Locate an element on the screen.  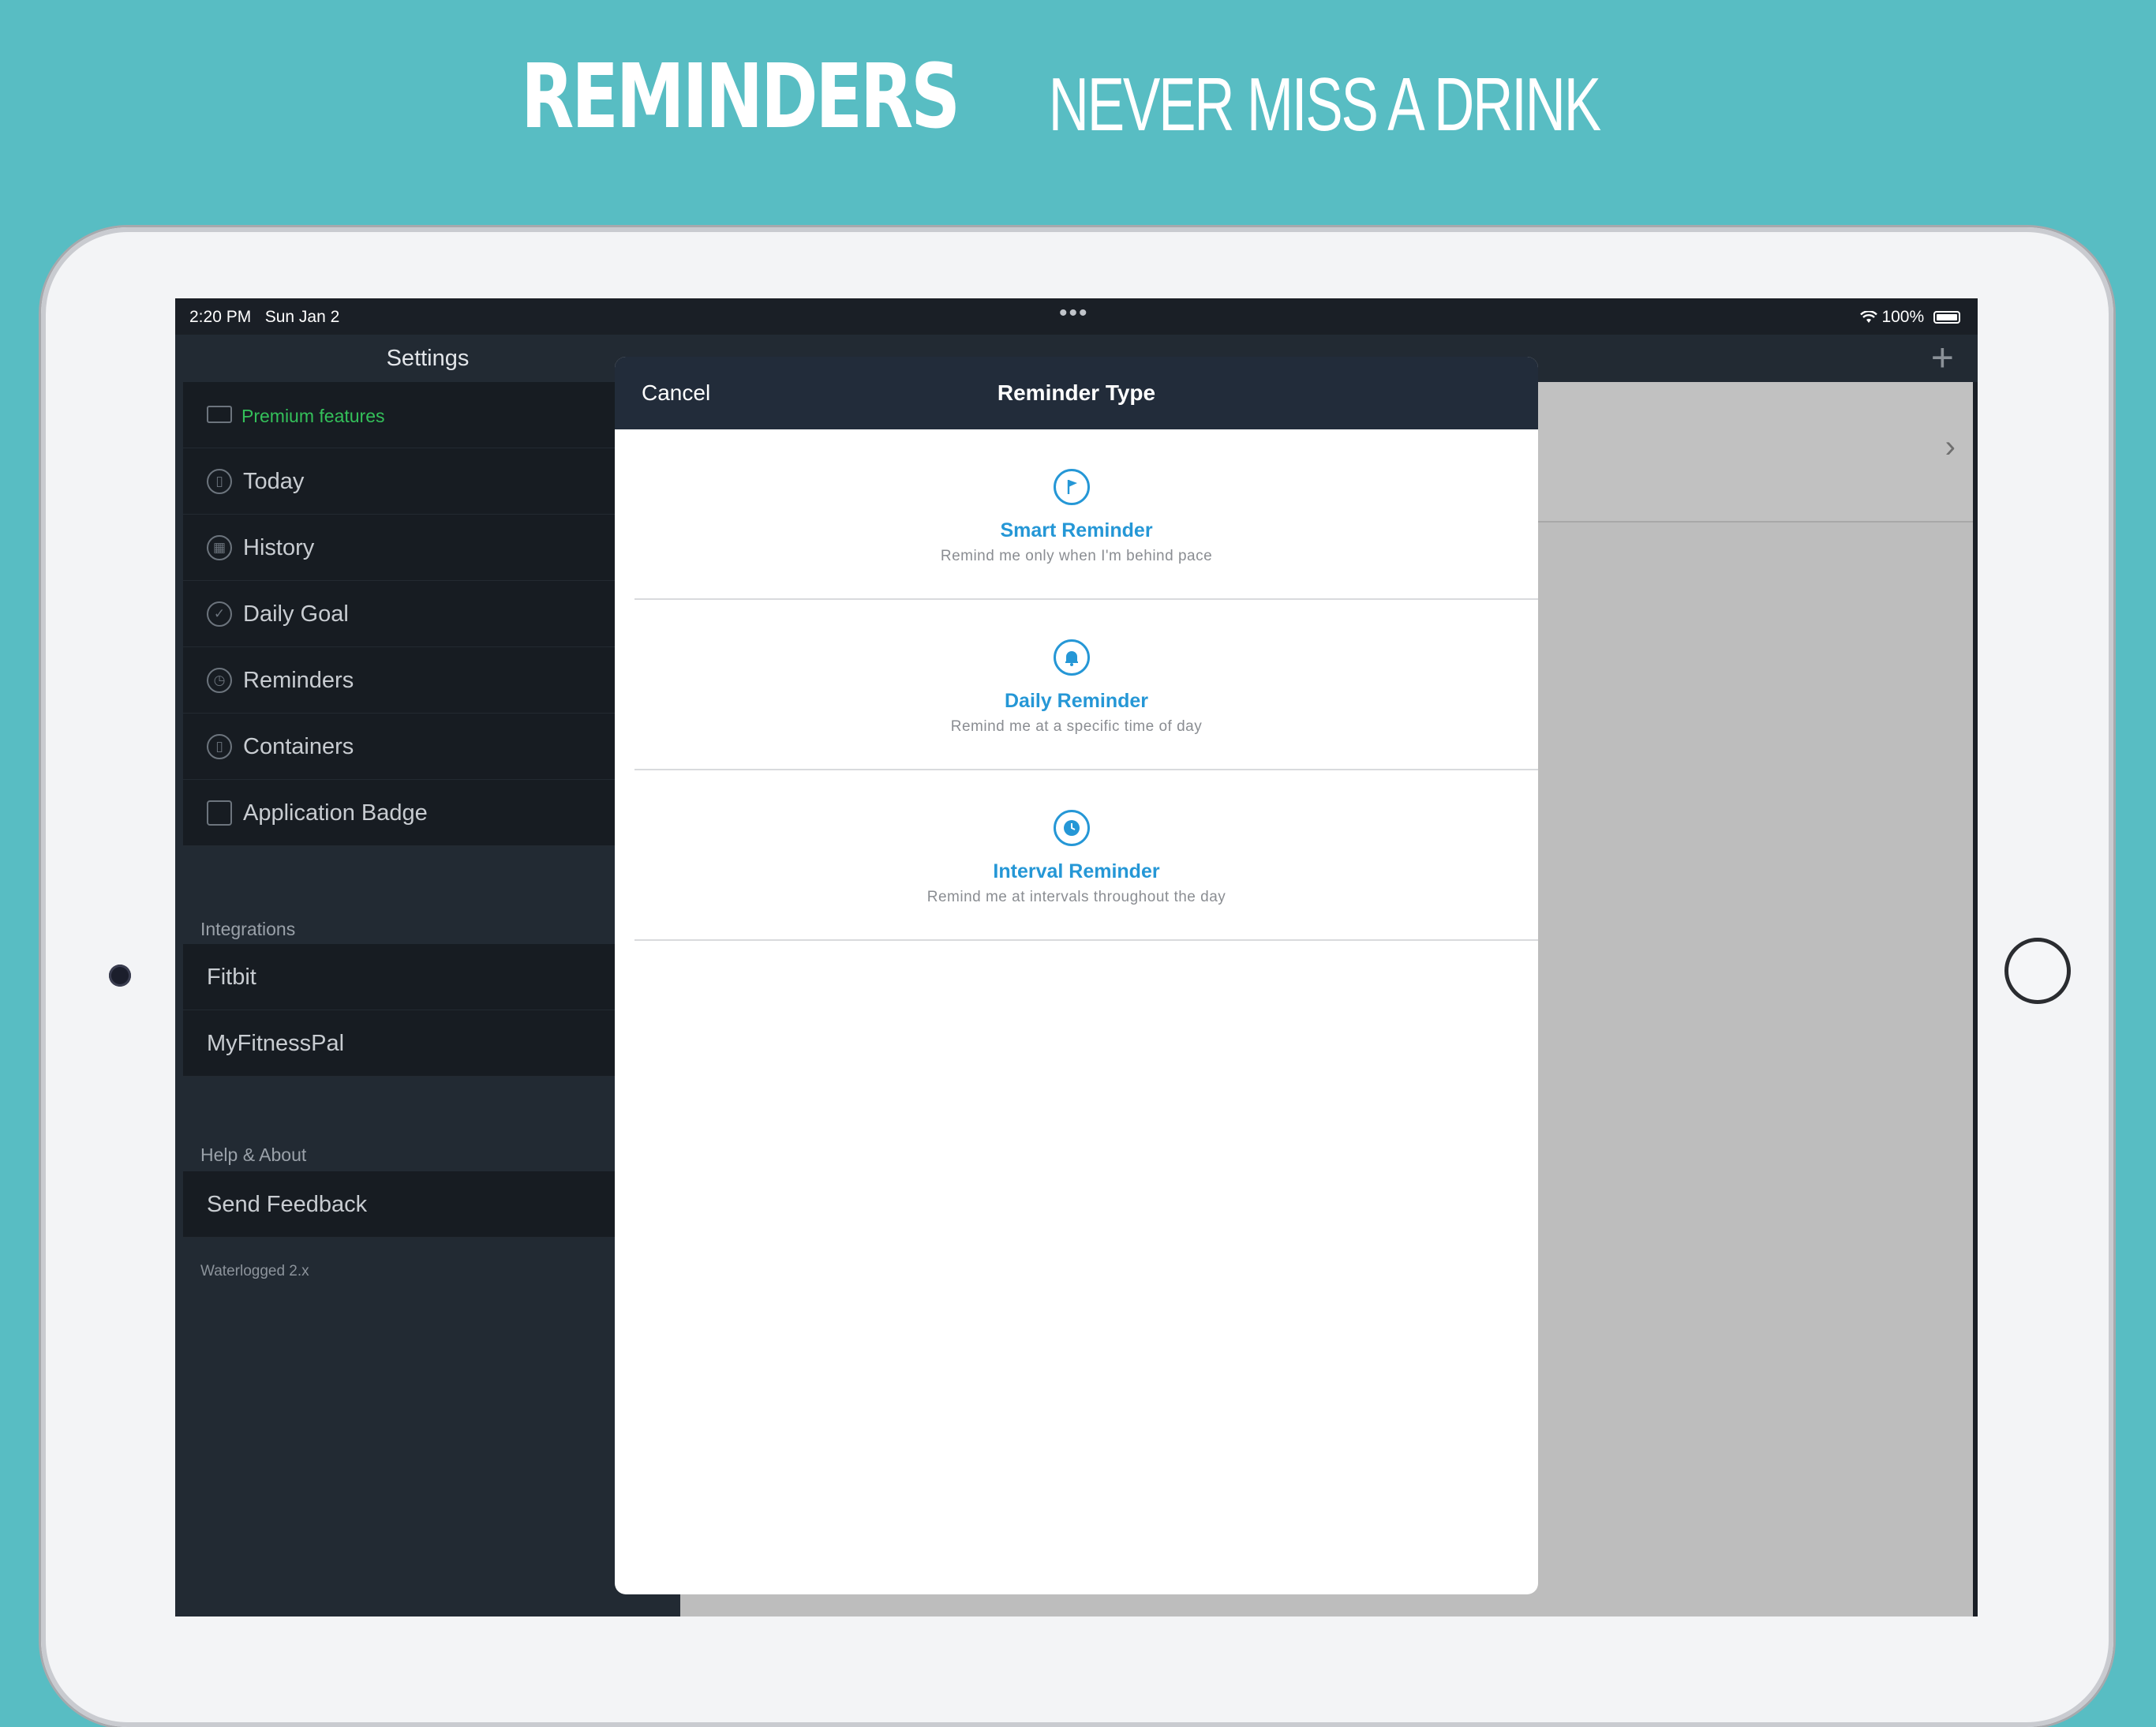
check-icon: ✓ is located at coordinates (219, 614).